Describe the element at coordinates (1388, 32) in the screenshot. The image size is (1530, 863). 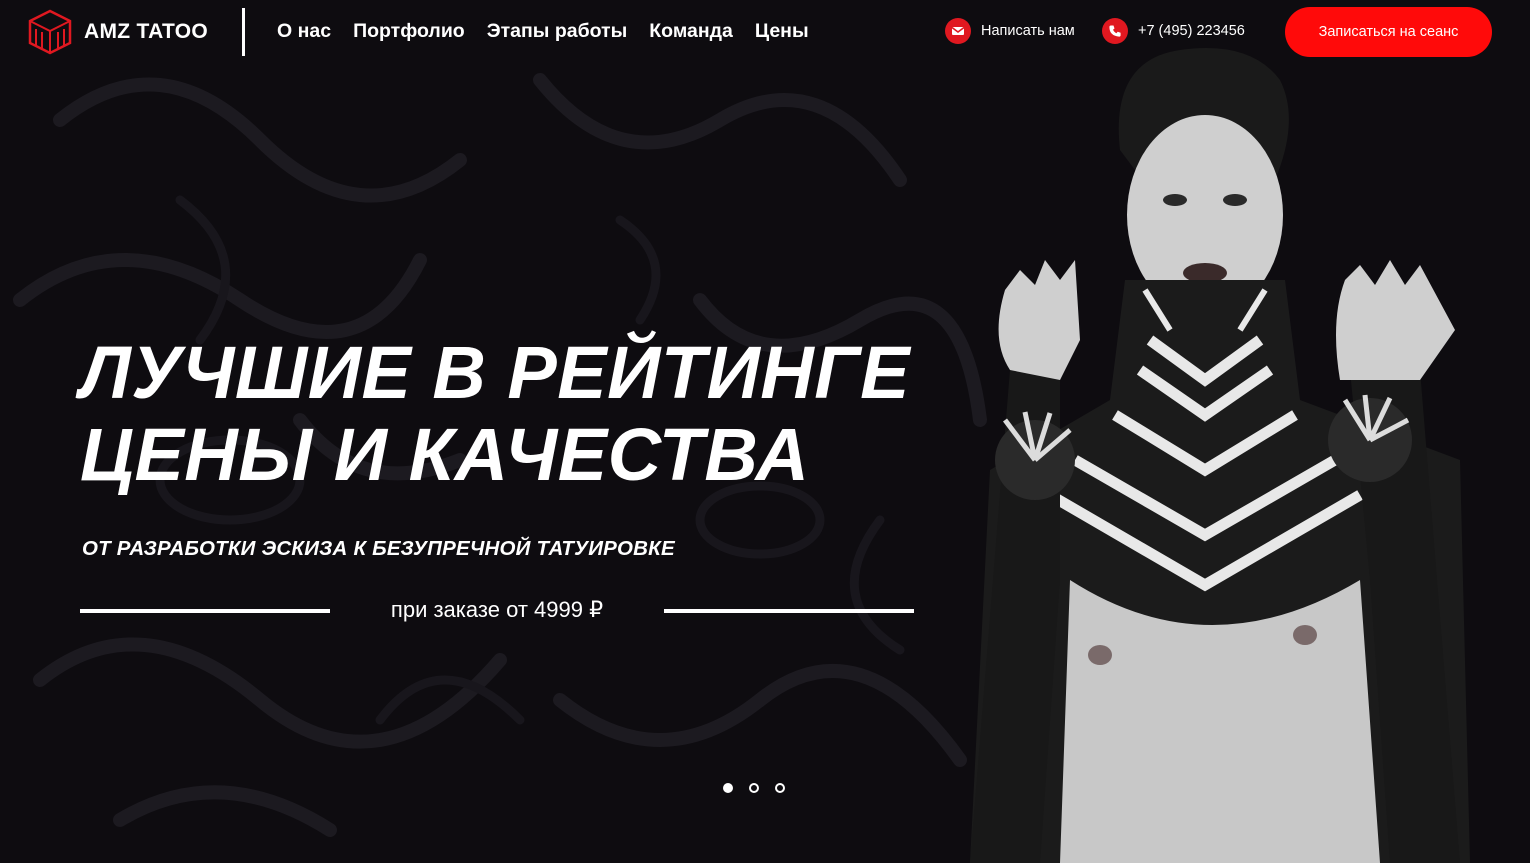
I see `book-session-button: Записаться на сеанс` at that location.